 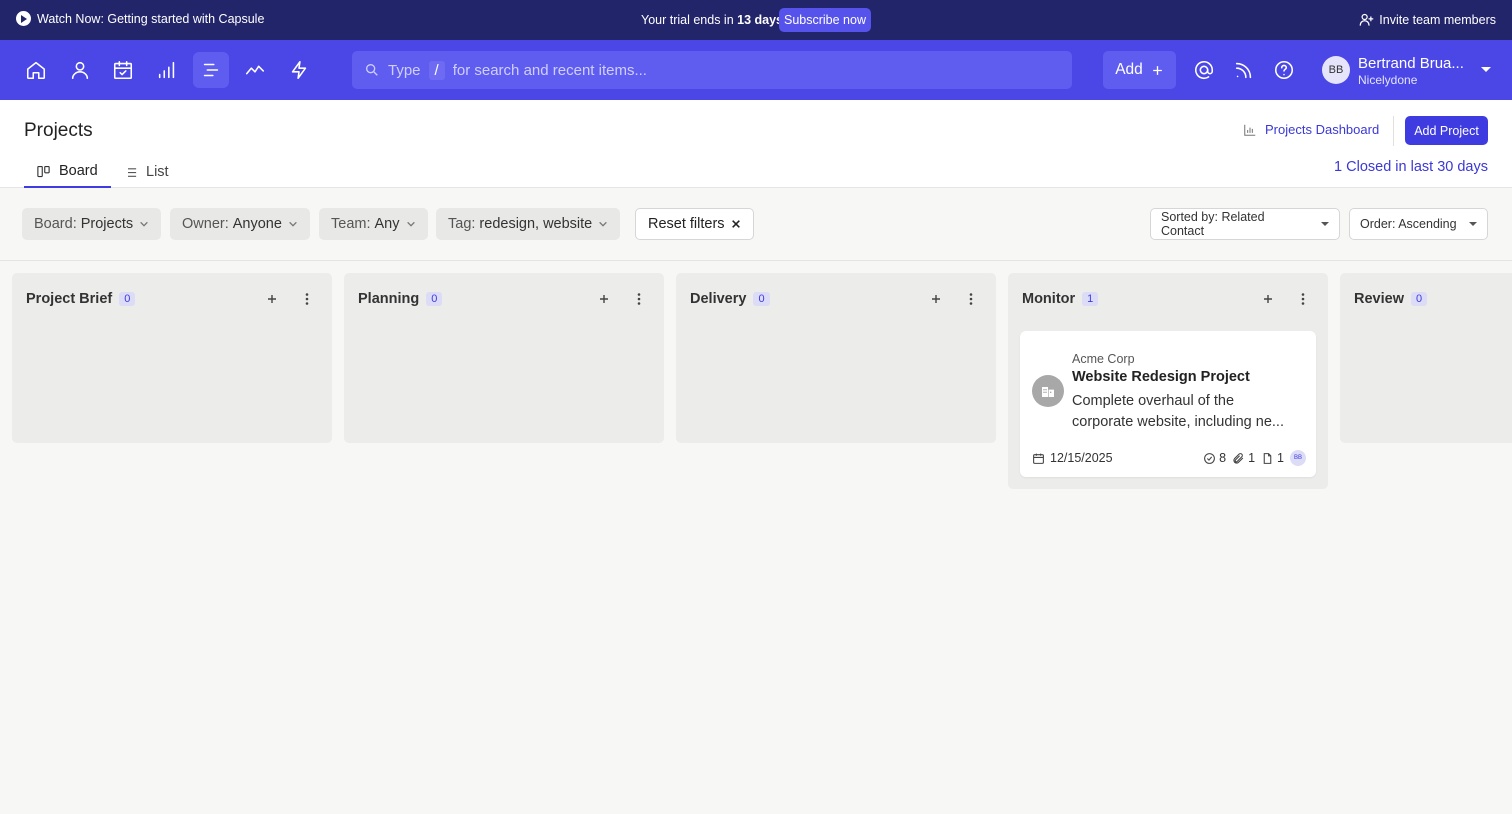 What do you see at coordinates (504, 358) in the screenshot?
I see `board-column-planning: Planning 0` at bounding box center [504, 358].